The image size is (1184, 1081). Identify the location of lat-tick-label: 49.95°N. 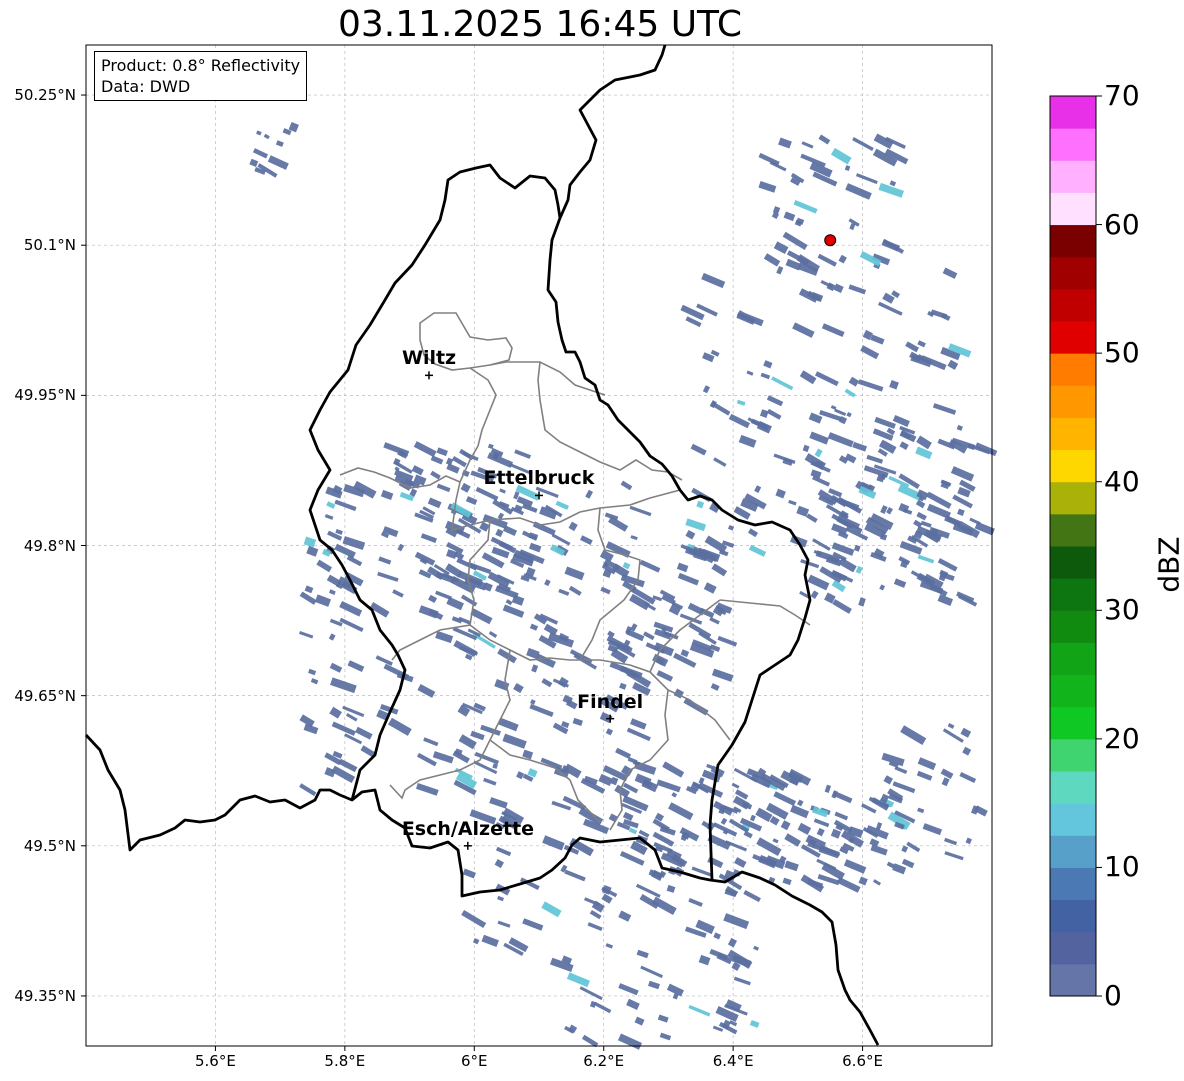
(45, 395).